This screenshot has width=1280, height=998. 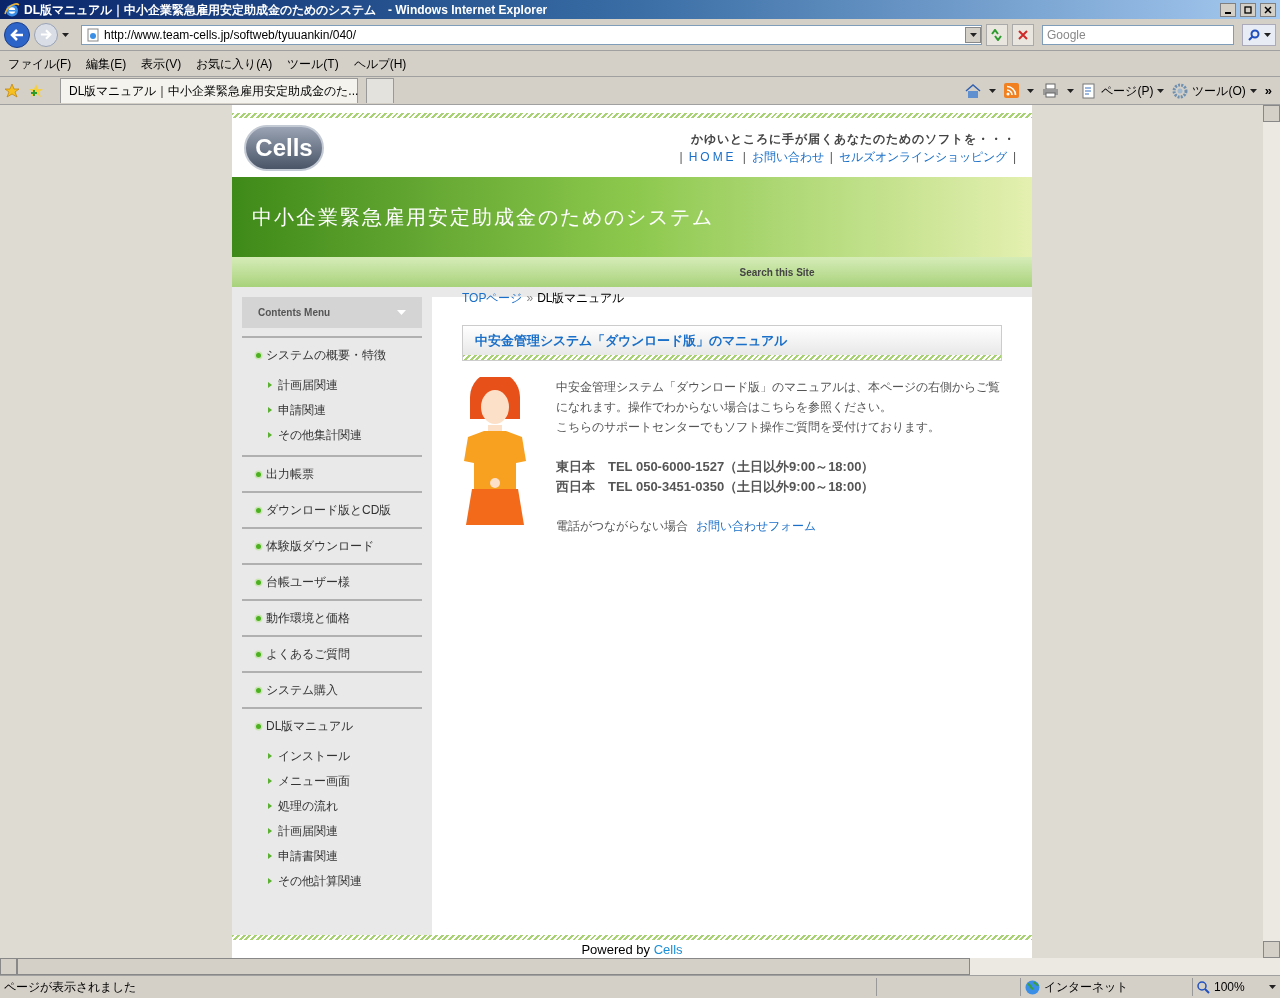 What do you see at coordinates (320, 880) in the screenshot?
I see `submenu-link: その他計算関連` at bounding box center [320, 880].